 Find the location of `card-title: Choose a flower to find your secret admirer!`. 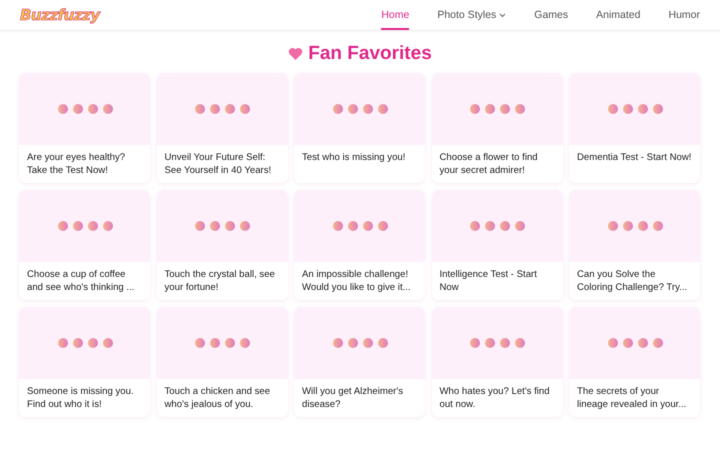

card-title: Choose a flower to find your secret admirer! is located at coordinates (488, 164).